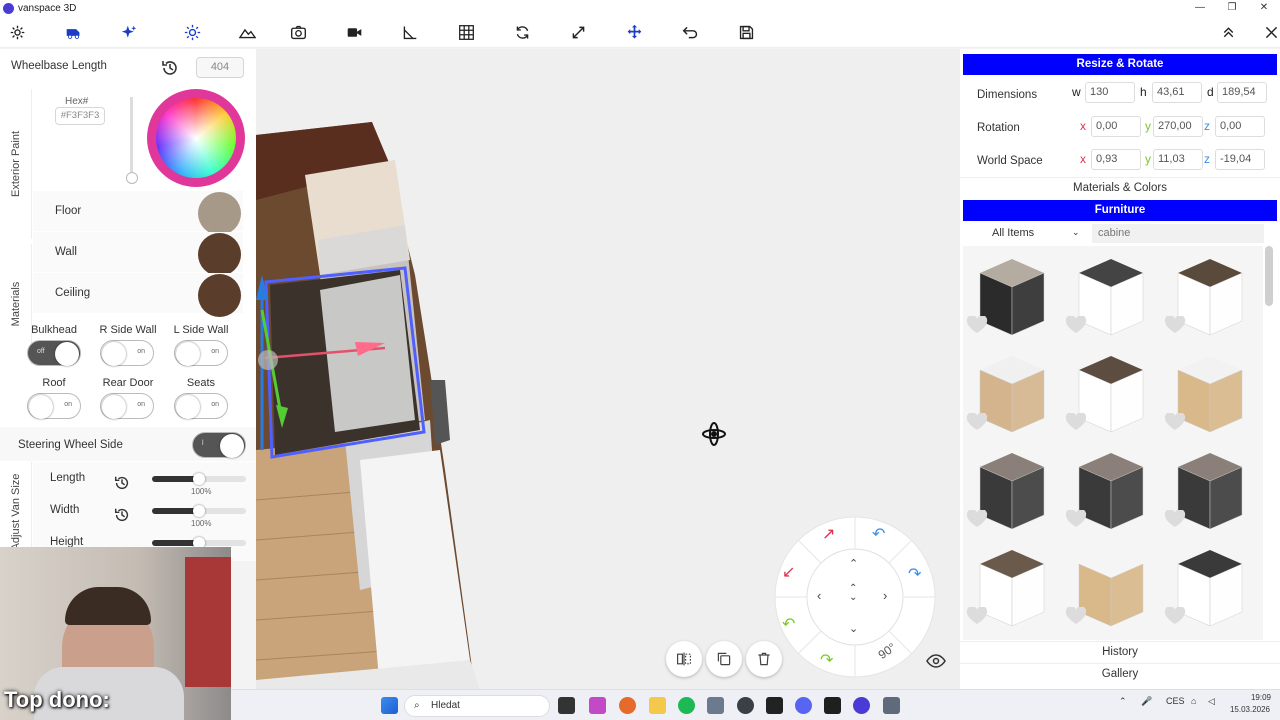  Describe the element at coordinates (1120, 651) in the screenshot. I see `history-tab: History` at that location.